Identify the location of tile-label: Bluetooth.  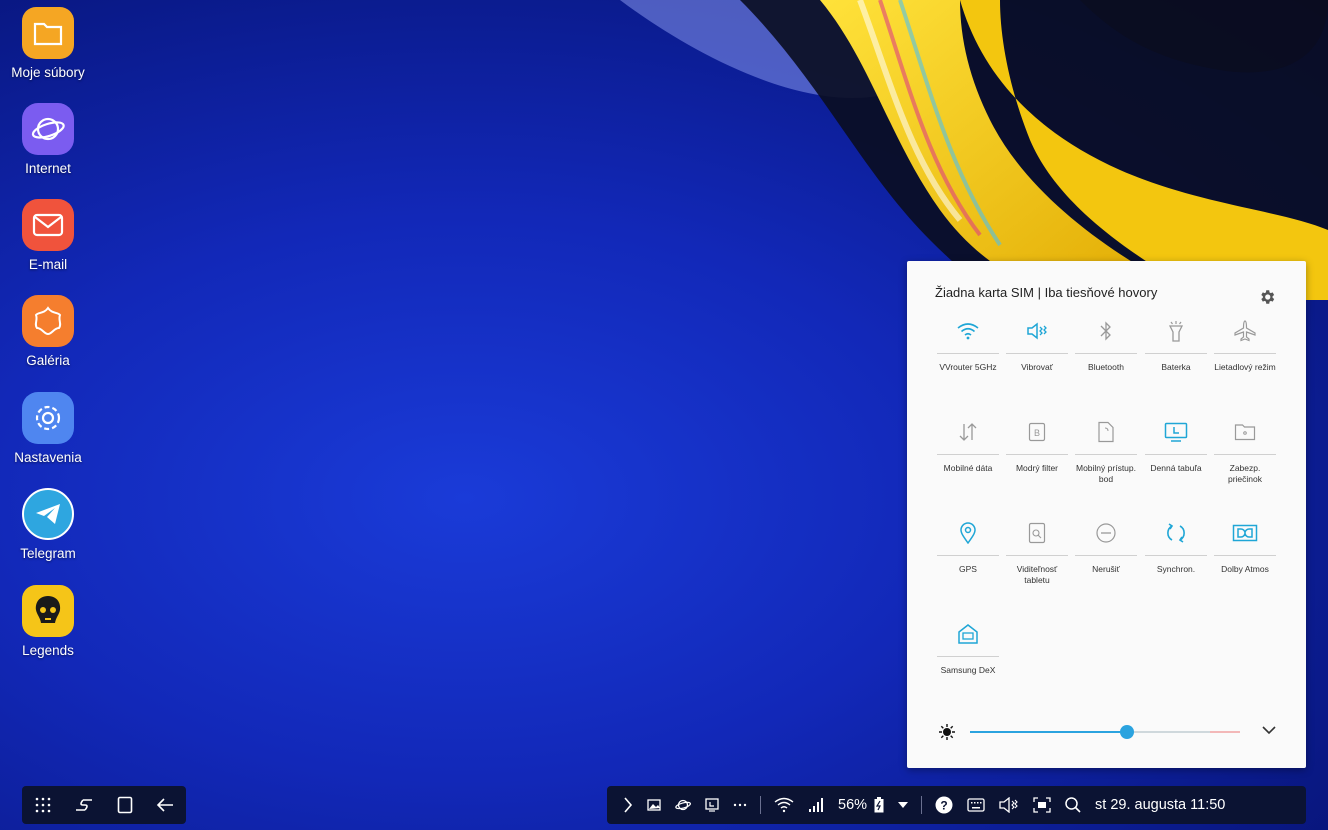
(1106, 367).